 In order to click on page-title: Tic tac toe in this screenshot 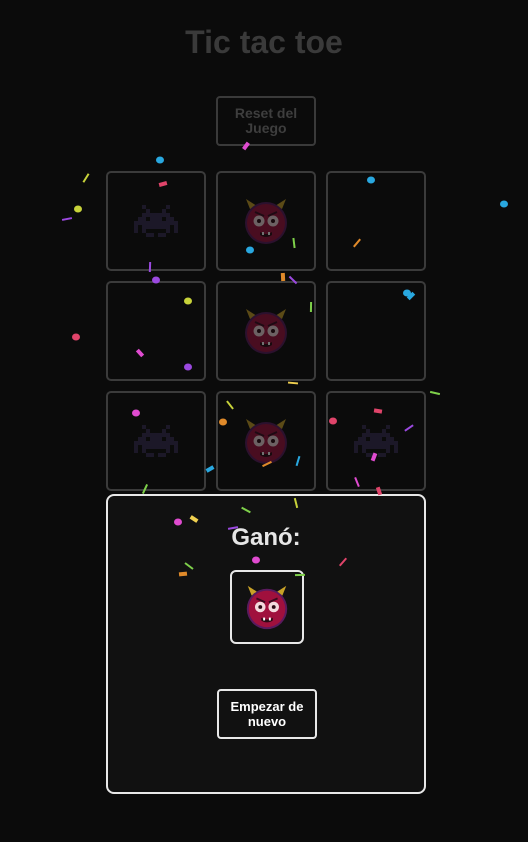, I will do `click(264, 42)`.